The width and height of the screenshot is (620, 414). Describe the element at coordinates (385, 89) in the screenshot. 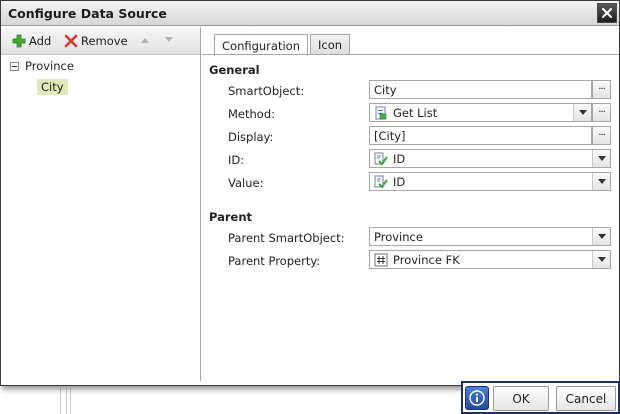

I see `smartobject-value: City` at that location.